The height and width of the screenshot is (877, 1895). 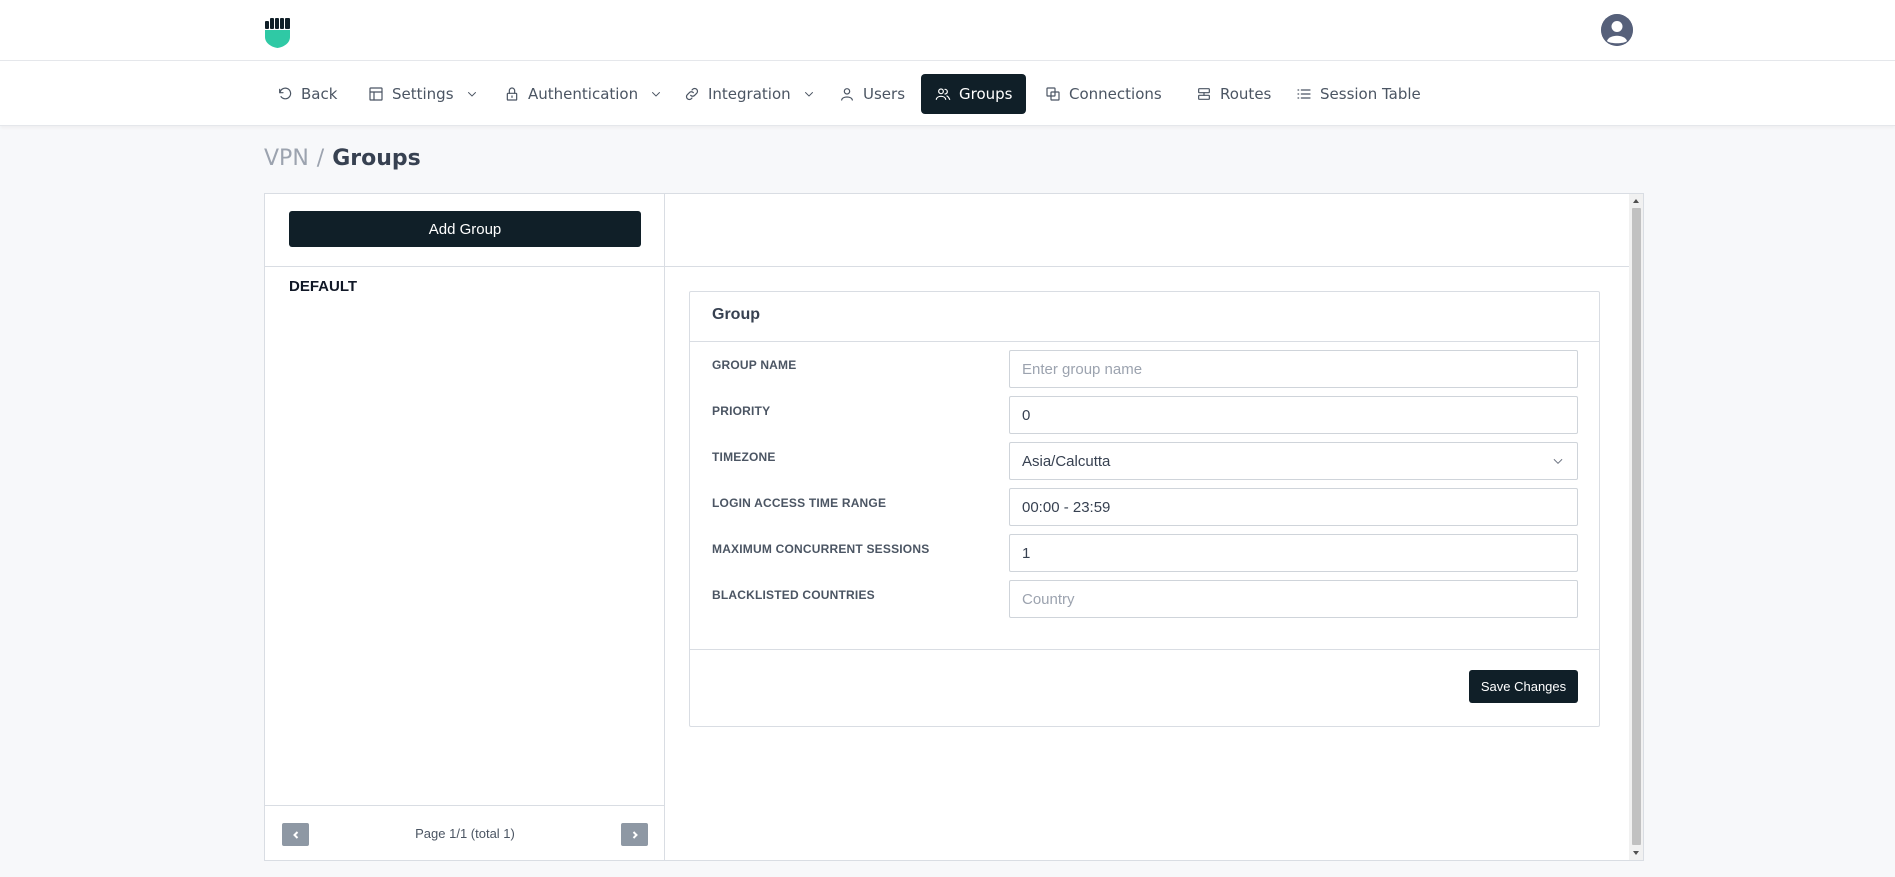 I want to click on priority-input, so click(x=1293, y=415).